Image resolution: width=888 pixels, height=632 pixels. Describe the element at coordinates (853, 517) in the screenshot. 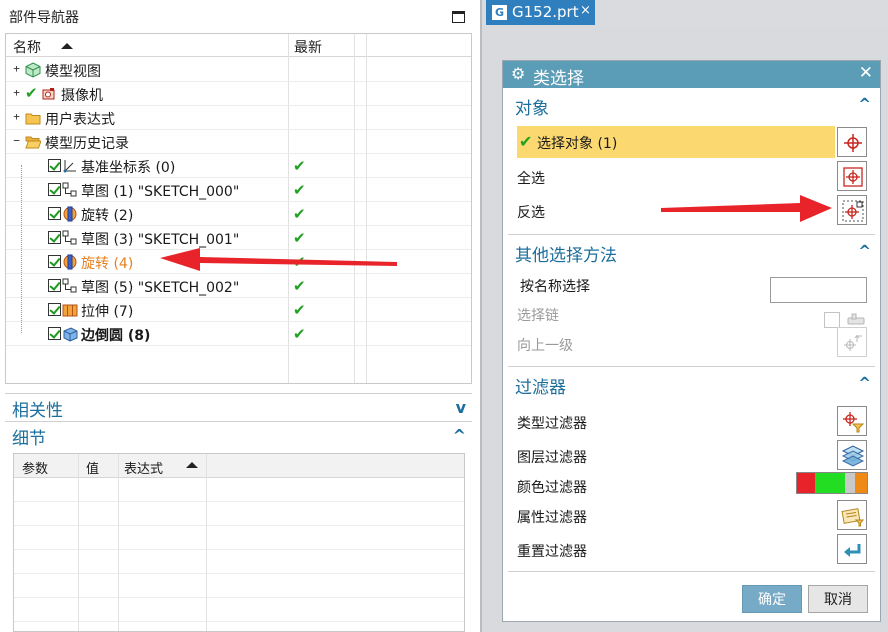

I see `attribute-filter-icon` at that location.